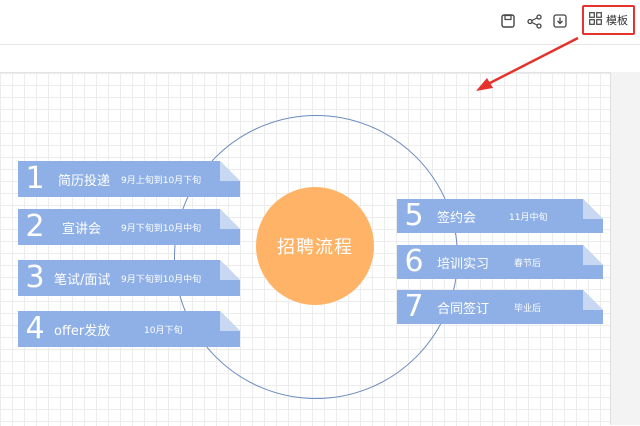 The image size is (640, 426). Describe the element at coordinates (625, 248) in the screenshot. I see `vertical-scrollbar` at that location.